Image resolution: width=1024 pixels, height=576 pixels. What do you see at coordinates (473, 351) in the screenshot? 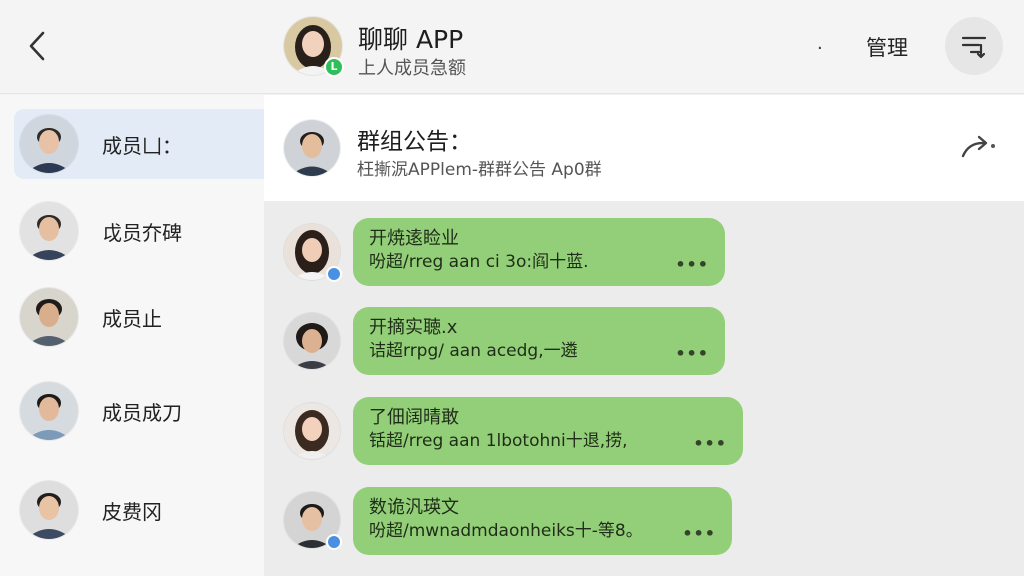
I see `message-body: 诘超rrpg/ aan acedg,一遴` at bounding box center [473, 351].